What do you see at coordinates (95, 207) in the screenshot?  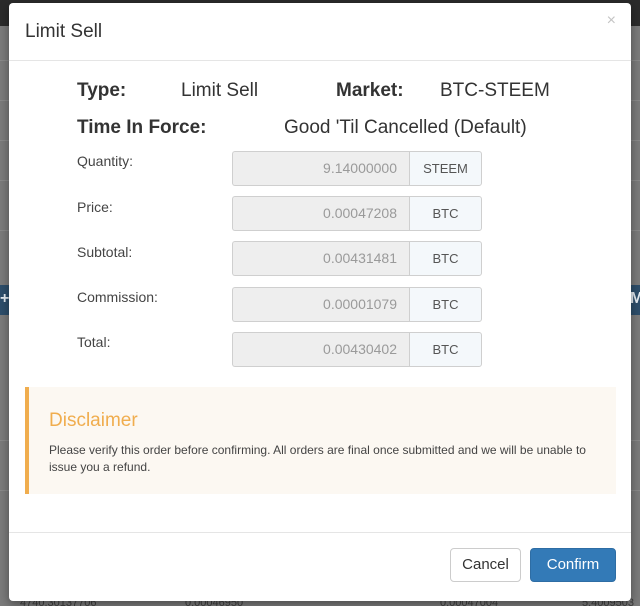 I see `price-label: Price:` at bounding box center [95, 207].